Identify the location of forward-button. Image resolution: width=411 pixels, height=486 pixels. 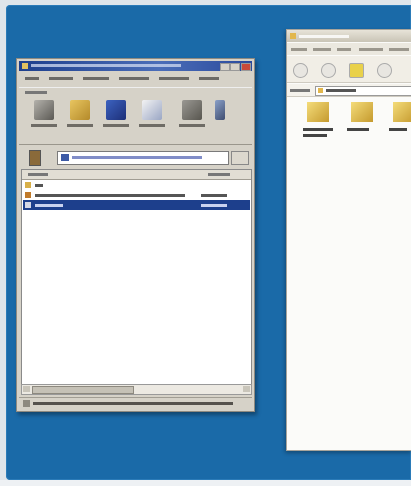
(328, 70).